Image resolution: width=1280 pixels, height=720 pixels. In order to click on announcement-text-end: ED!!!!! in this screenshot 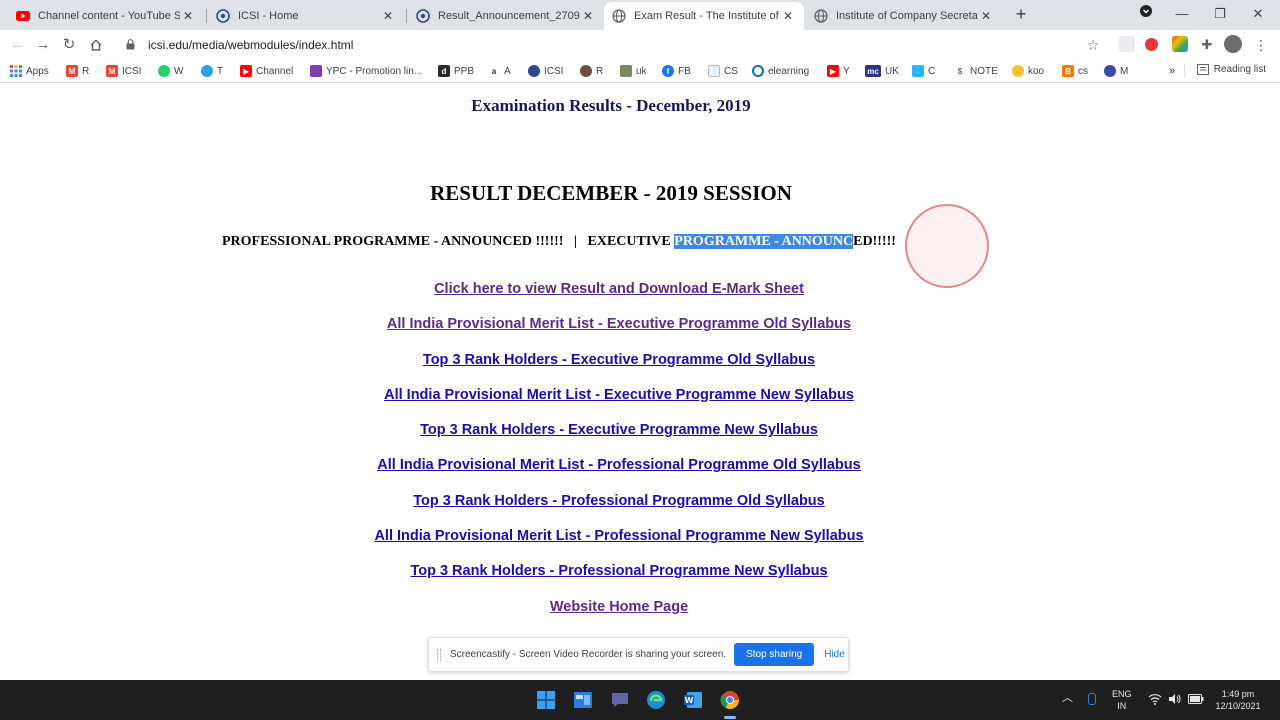, I will do `click(874, 241)`.